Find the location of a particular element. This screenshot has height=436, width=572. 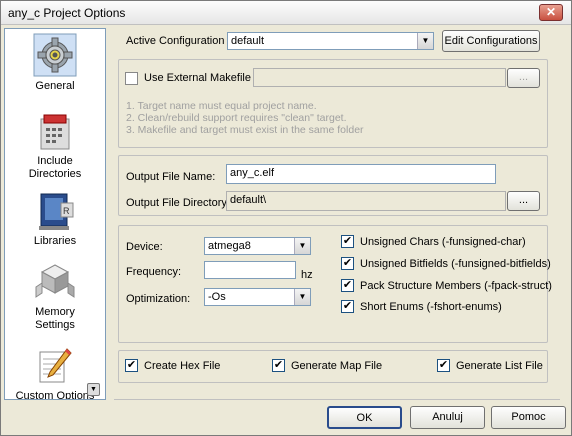

output-file-name-label: Output File Name: is located at coordinates (171, 177).